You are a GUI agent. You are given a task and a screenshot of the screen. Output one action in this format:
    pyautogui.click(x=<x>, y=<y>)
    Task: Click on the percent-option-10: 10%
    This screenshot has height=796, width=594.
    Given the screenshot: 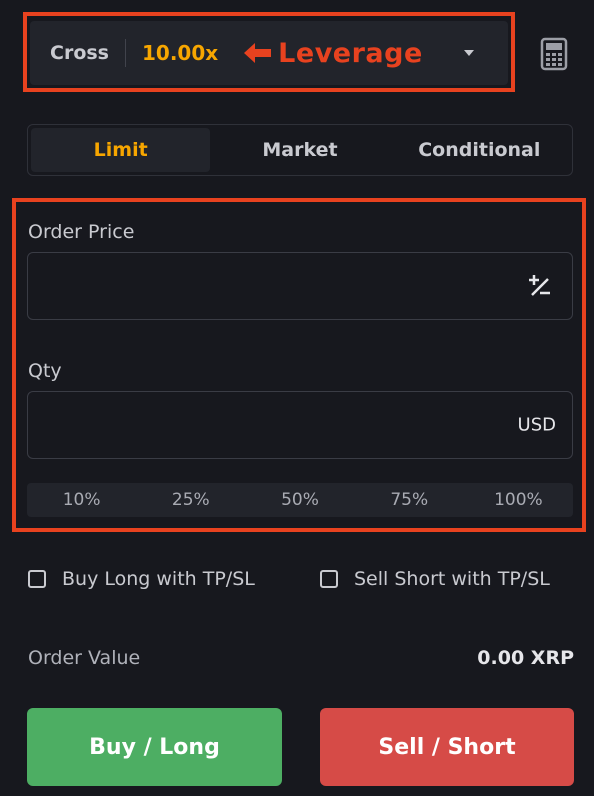 What is the action you would take?
    pyautogui.click(x=81, y=500)
    